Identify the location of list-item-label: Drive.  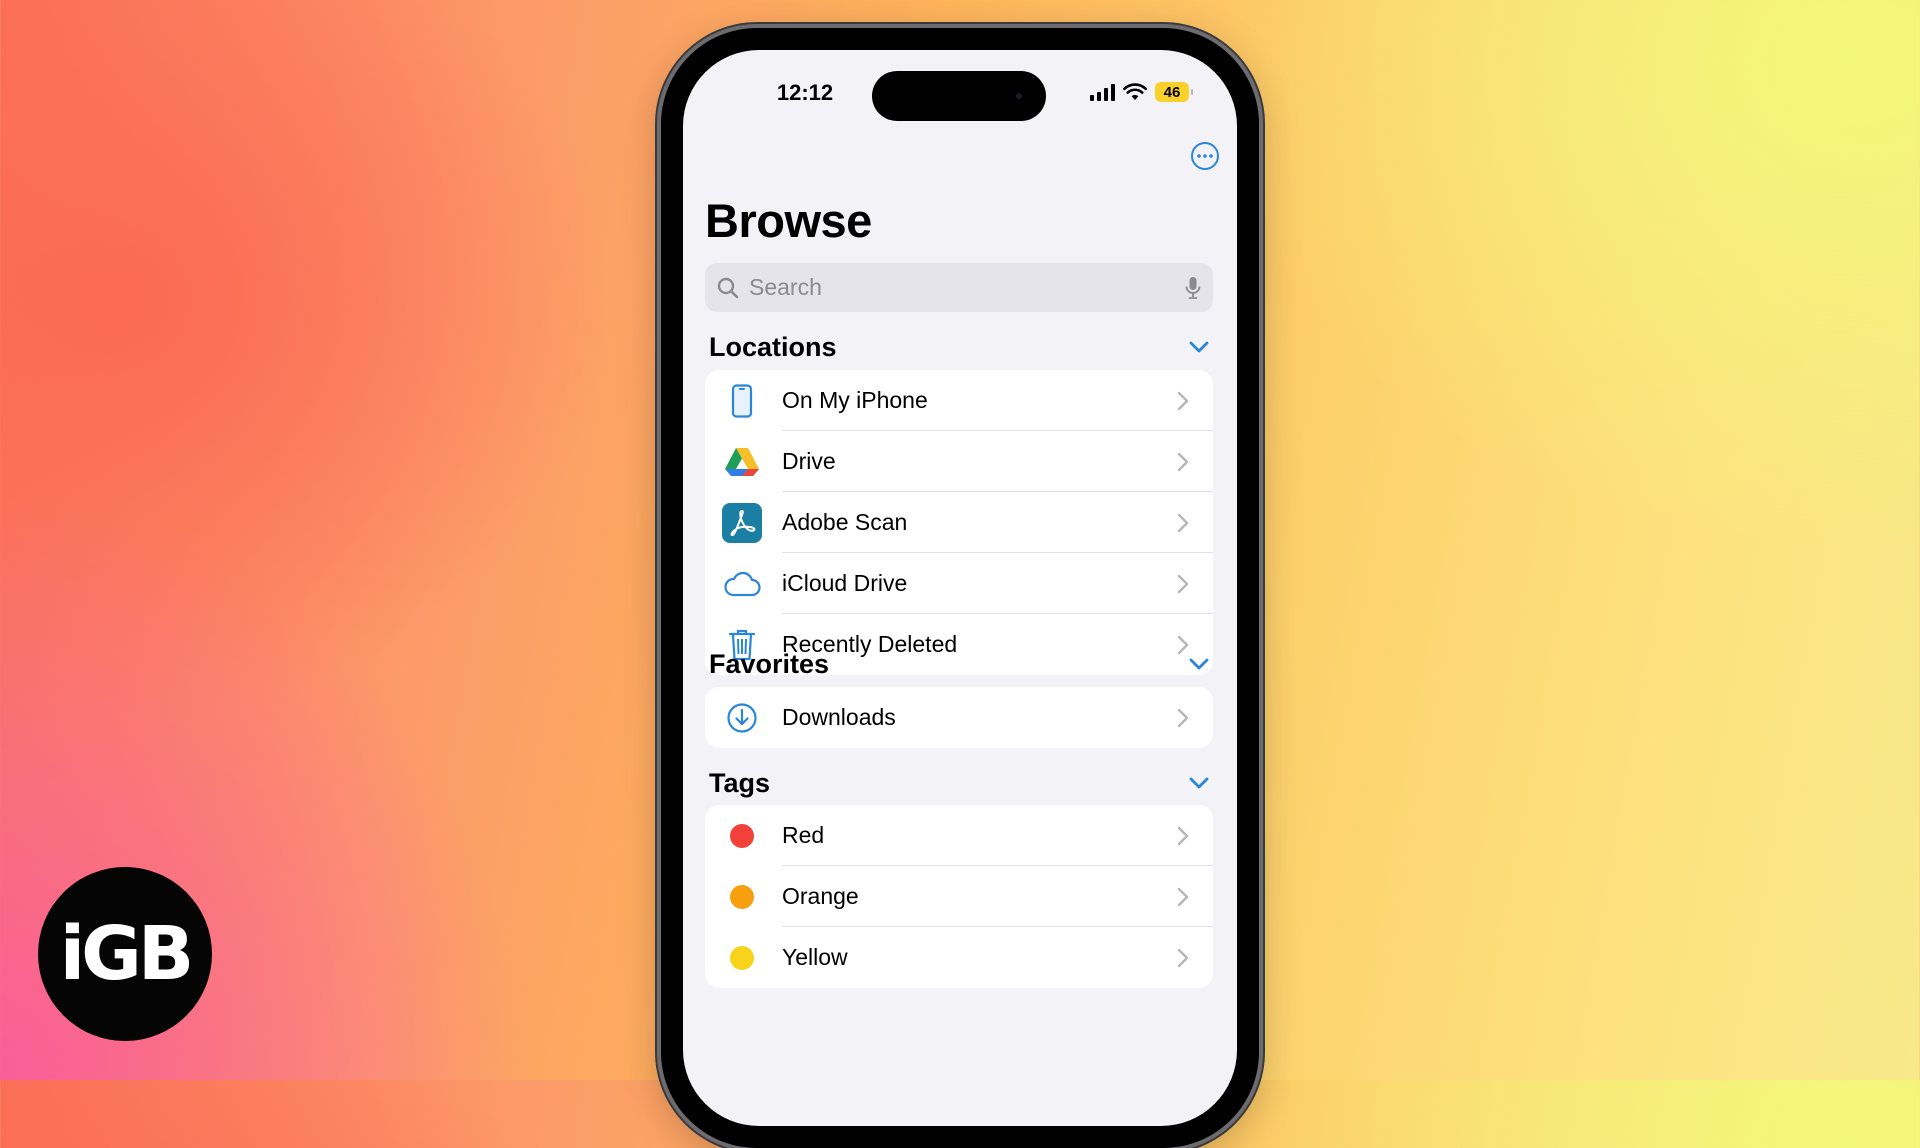
(809, 461).